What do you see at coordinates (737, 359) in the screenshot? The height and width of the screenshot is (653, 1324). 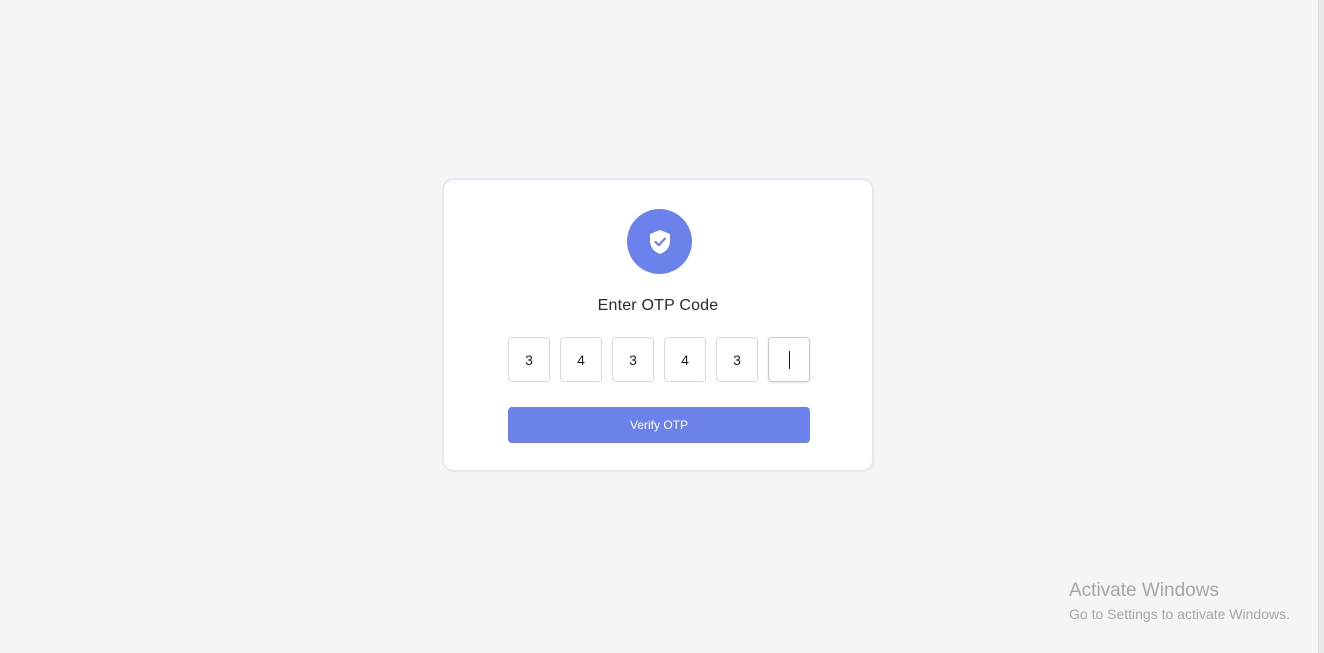 I see `otp-digit-5: 3` at bounding box center [737, 359].